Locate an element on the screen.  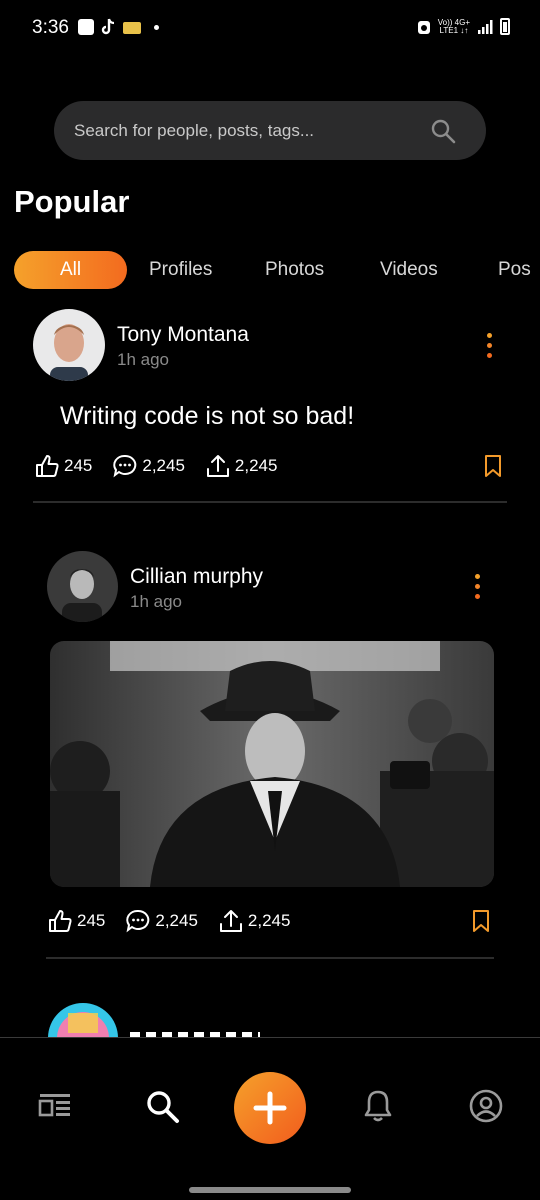
filter-tabs: All Profiles Photos Videos Pos is located at coordinates (277, 270).